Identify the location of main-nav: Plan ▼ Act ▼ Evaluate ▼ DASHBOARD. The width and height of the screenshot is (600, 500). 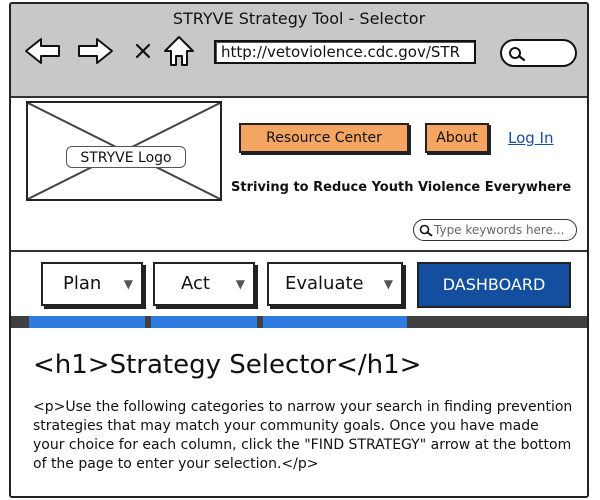
(299, 284).